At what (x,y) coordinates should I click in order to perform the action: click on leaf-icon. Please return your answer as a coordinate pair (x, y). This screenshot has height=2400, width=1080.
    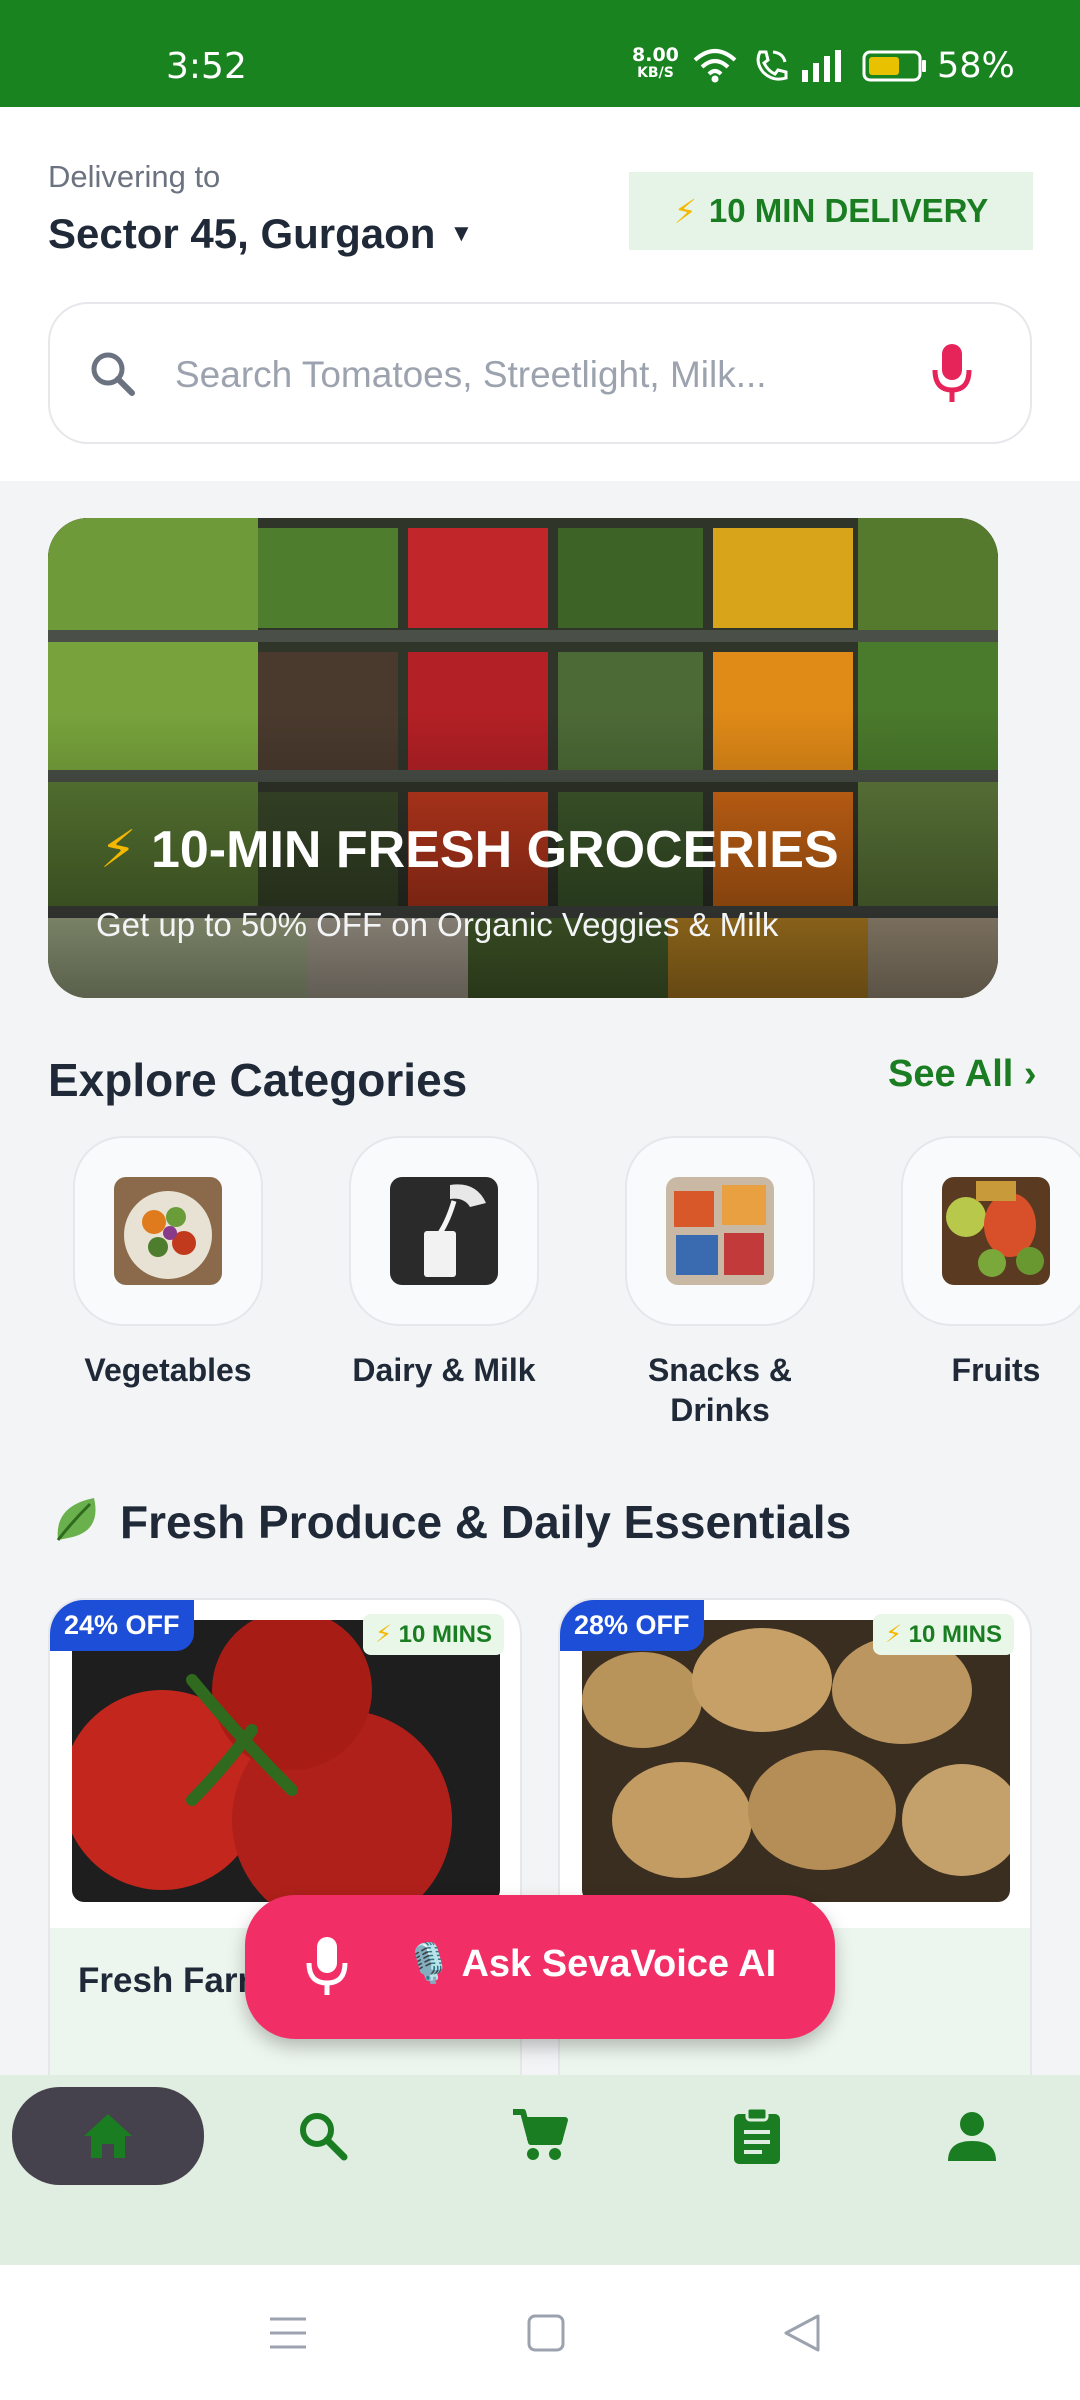
    Looking at the image, I should click on (76, 1519).